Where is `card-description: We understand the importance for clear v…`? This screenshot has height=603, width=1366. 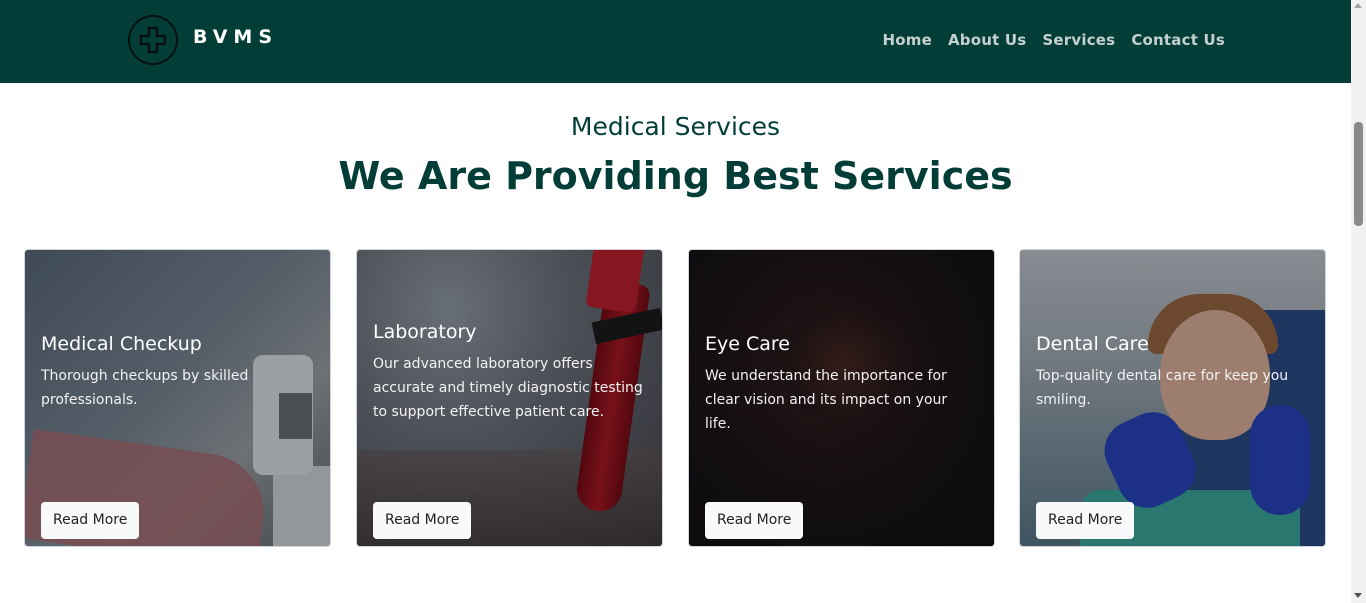
card-description: We understand the importance for clear v… is located at coordinates (826, 400).